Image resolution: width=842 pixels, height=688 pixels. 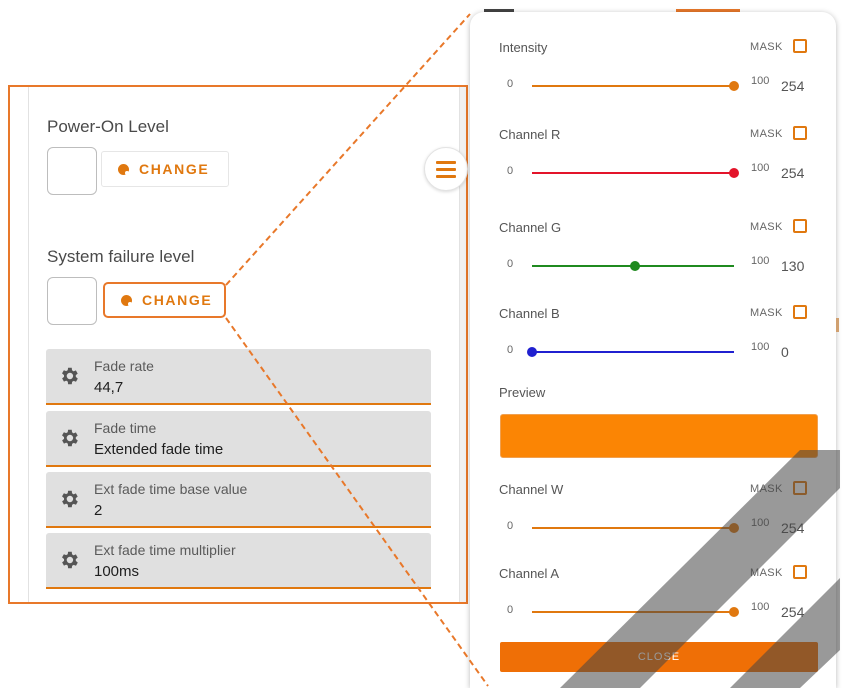 What do you see at coordinates (124, 366) in the screenshot?
I see `setting-title: Fade rate` at bounding box center [124, 366].